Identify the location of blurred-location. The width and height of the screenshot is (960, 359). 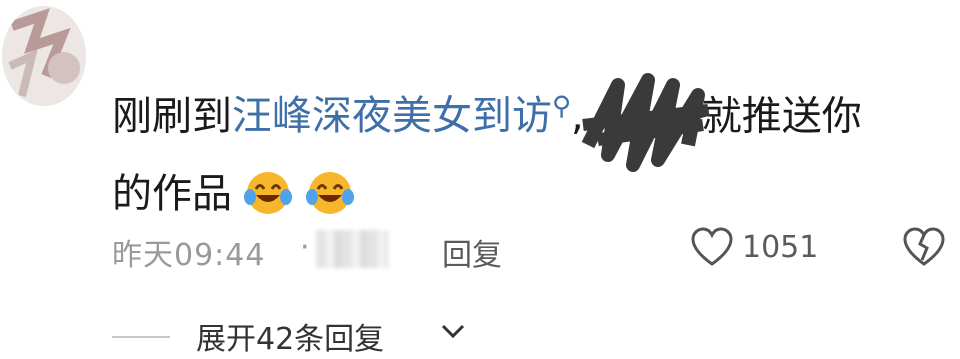
(352, 249).